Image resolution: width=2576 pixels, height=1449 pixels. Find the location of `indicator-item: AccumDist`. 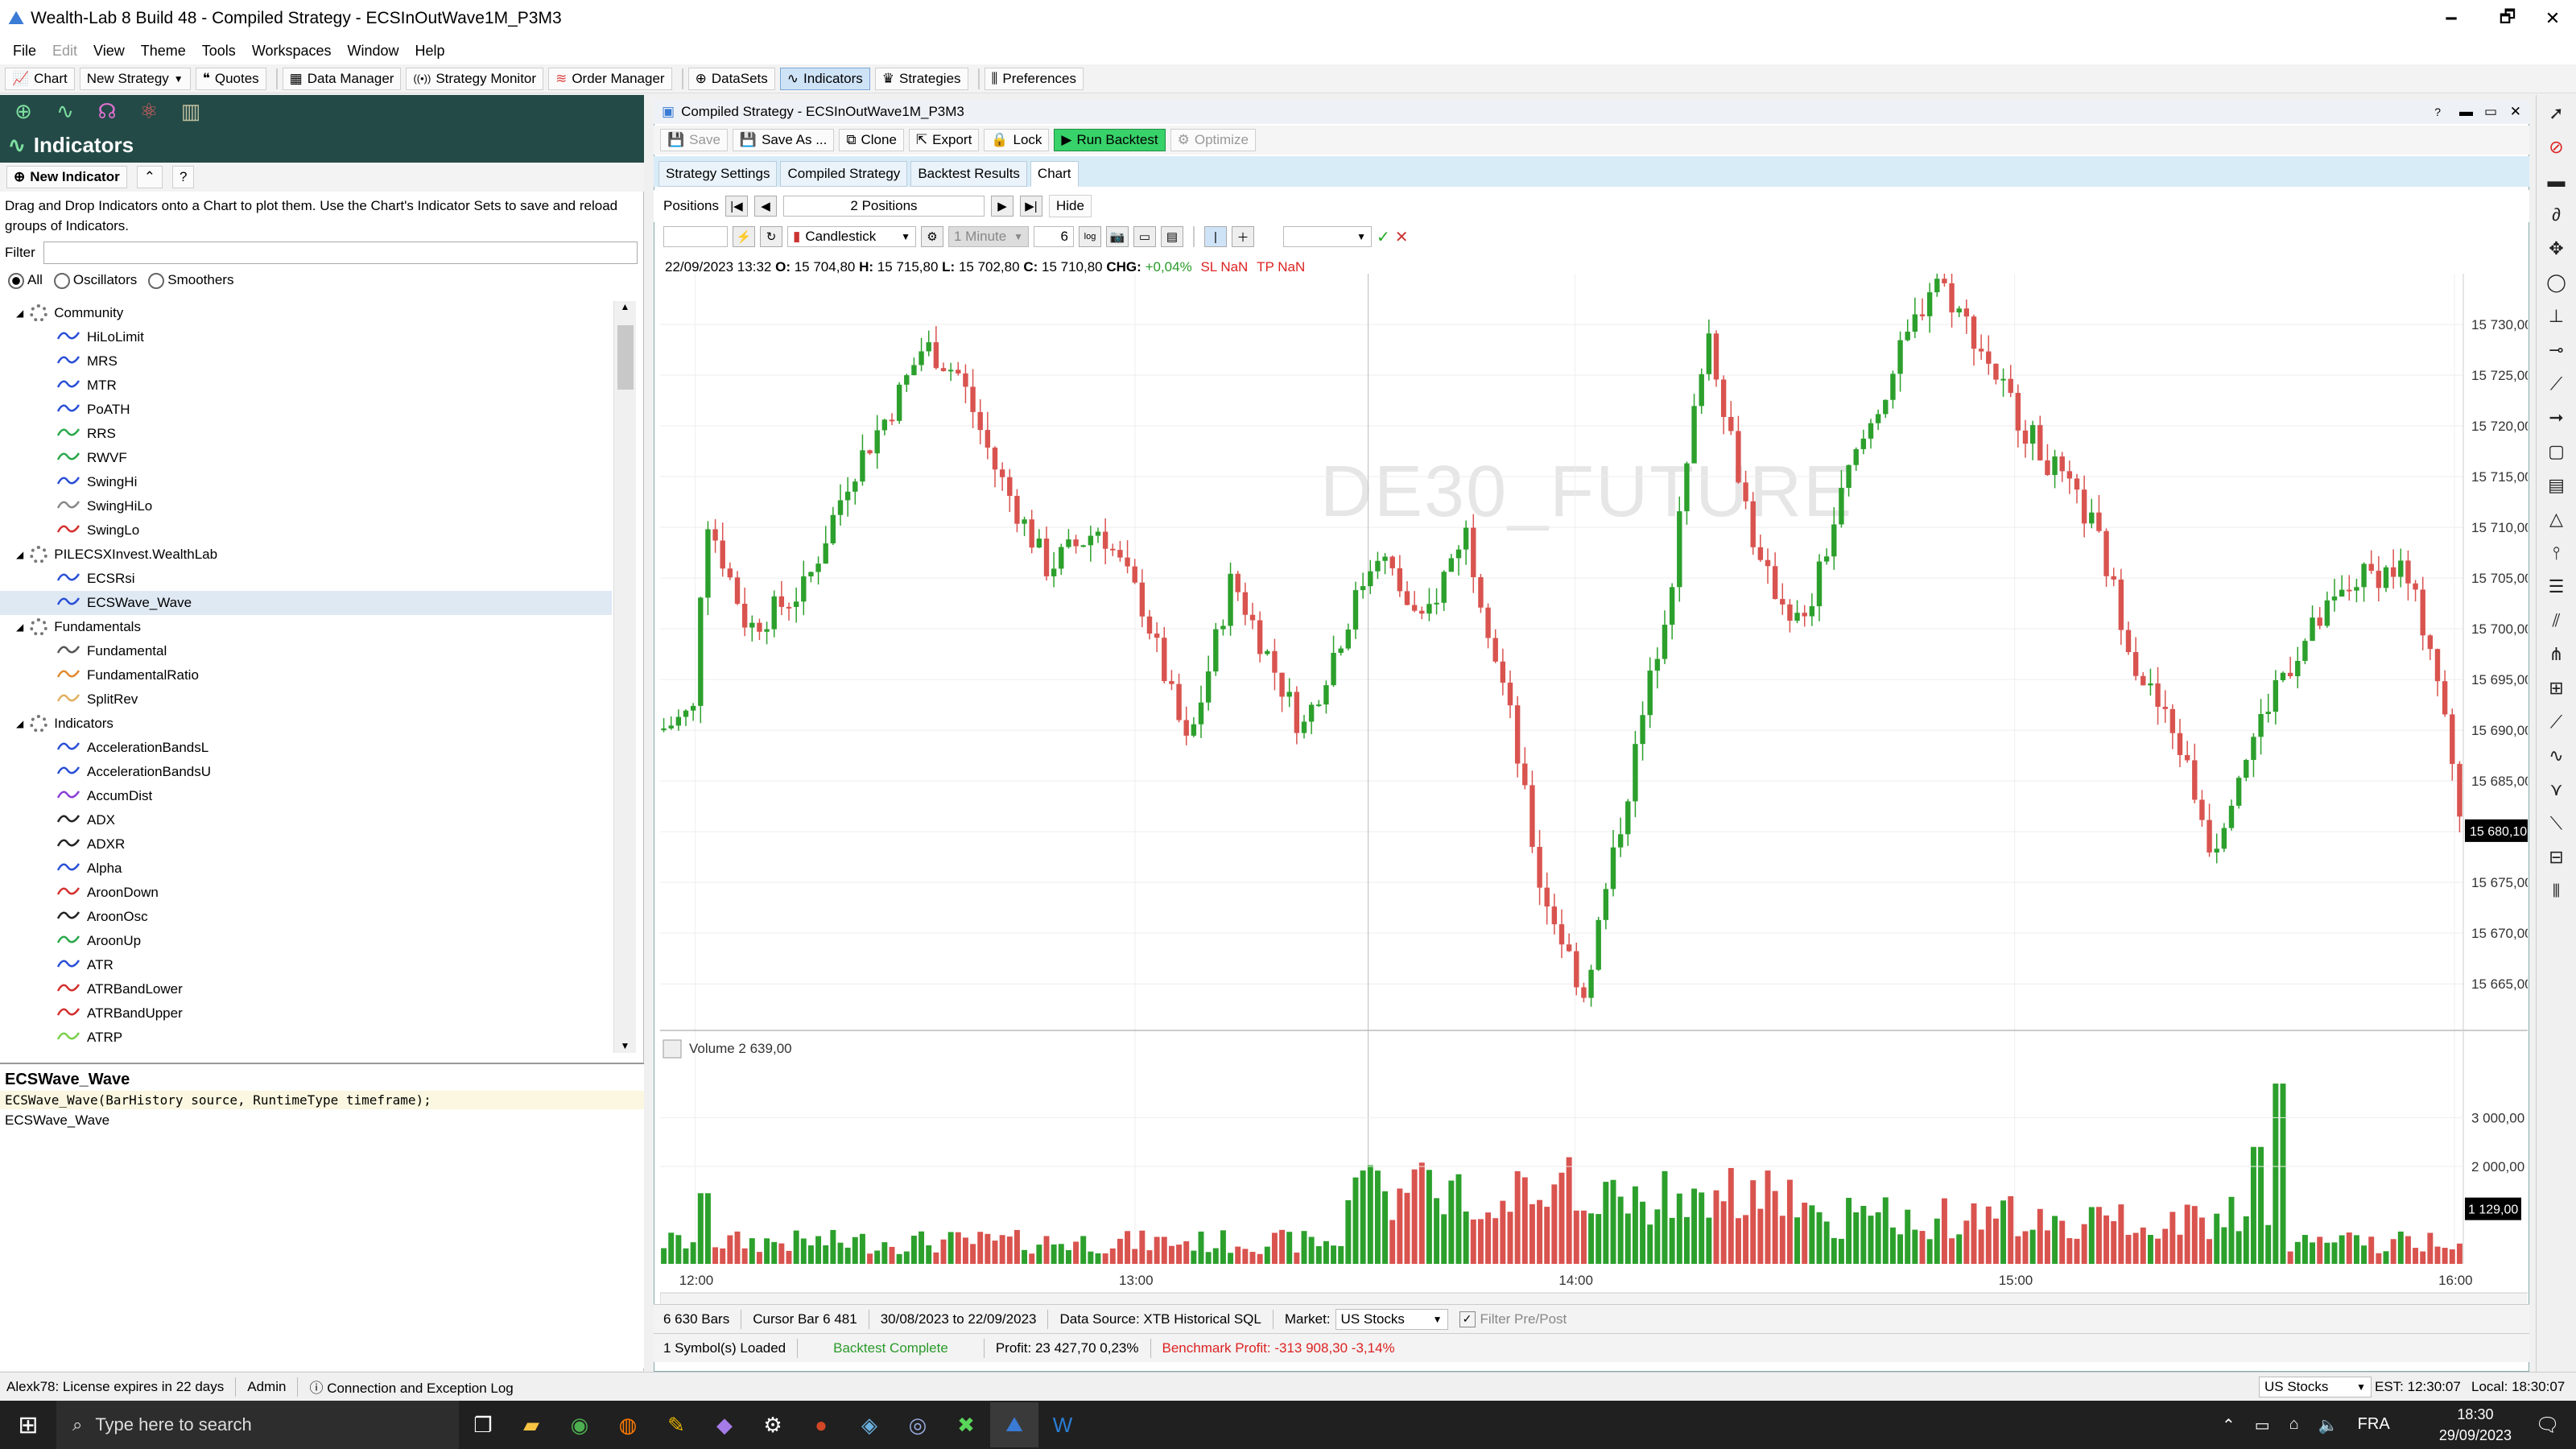

indicator-item: AccumDist is located at coordinates (306, 796).